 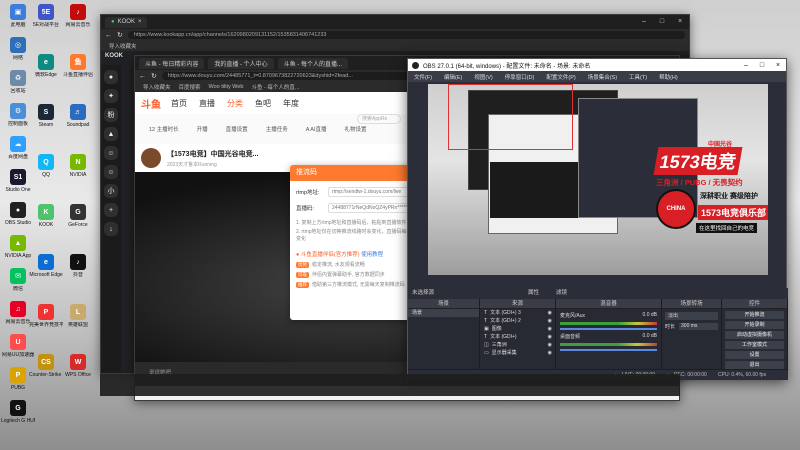 I want to click on obs-menu-item: 编辑(E), so click(x=453, y=77).